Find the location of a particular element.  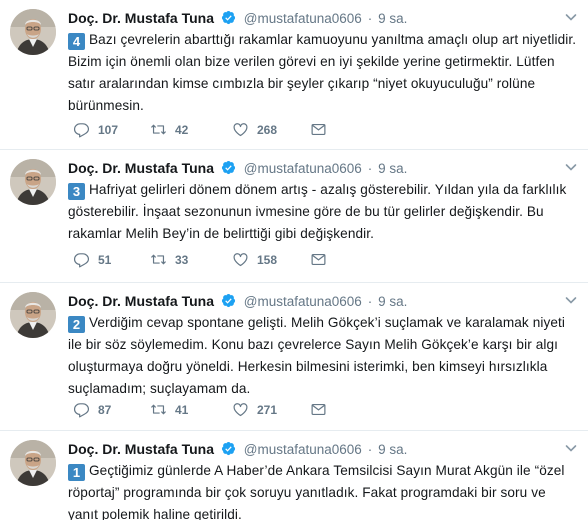

retweet-count: 33 is located at coordinates (182, 260).